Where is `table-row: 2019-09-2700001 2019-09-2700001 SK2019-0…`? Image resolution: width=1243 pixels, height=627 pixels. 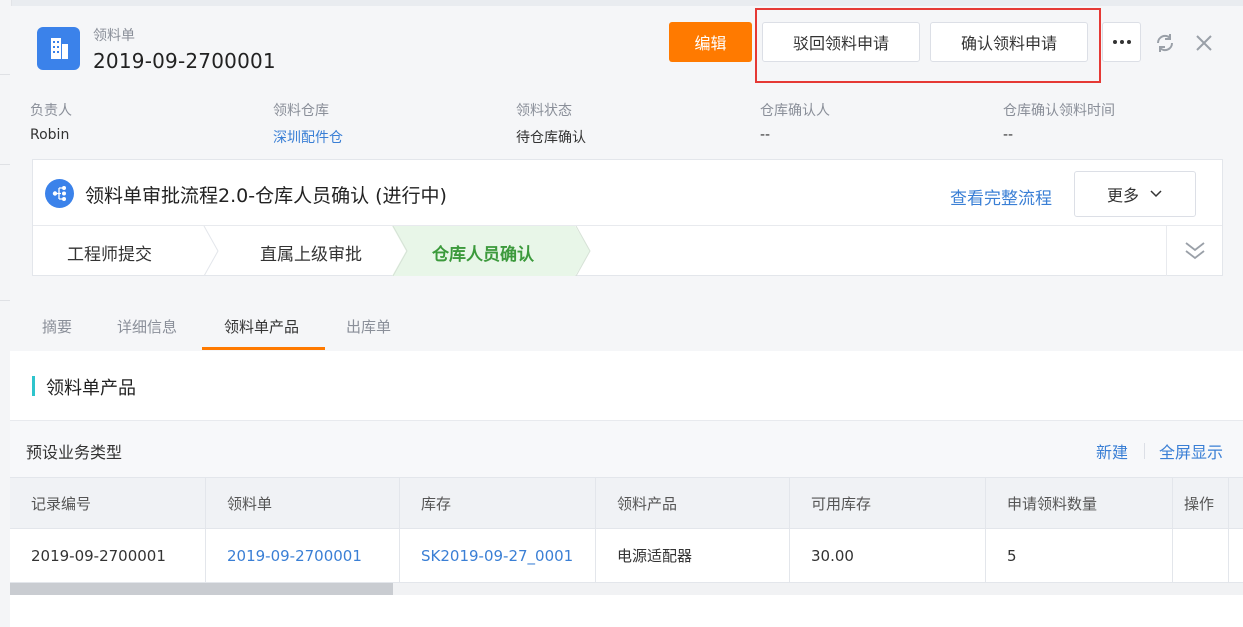 table-row: 2019-09-2700001 2019-09-2700001 SK2019-0… is located at coordinates (626, 556).